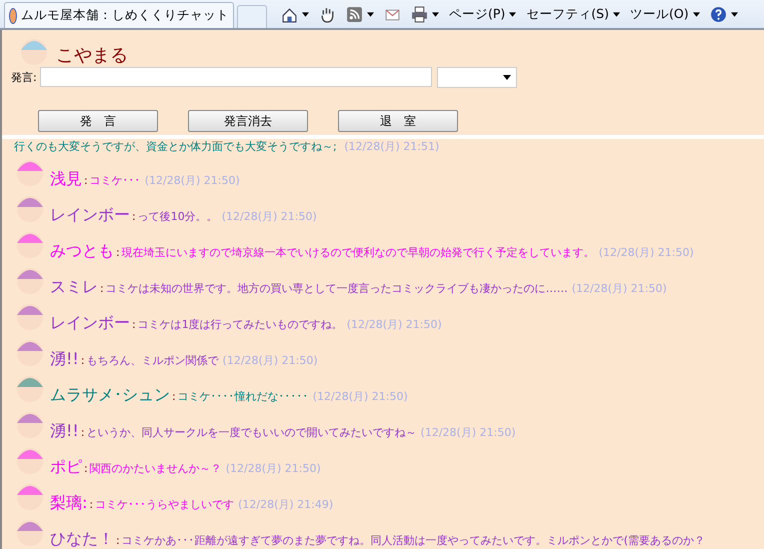  Describe the element at coordinates (66, 179) in the screenshot. I see `user-name: 浅見` at that location.